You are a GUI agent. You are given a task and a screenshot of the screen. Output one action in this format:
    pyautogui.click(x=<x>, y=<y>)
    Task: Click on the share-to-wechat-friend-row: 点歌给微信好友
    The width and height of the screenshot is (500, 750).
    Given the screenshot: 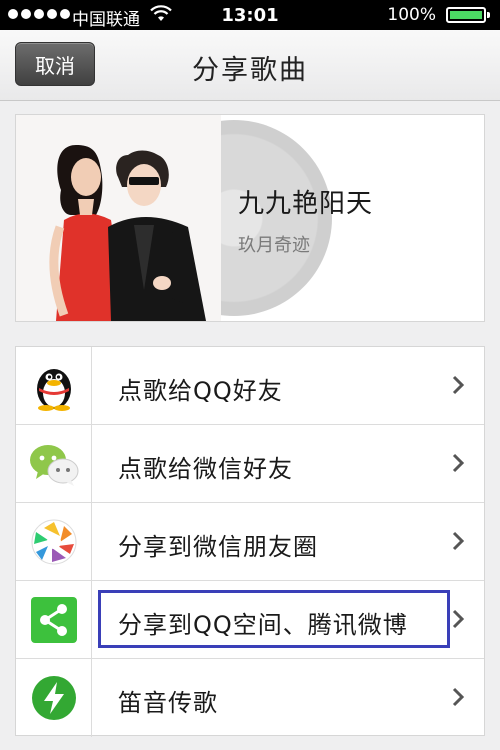 What is the action you would take?
    pyautogui.click(x=250, y=464)
    